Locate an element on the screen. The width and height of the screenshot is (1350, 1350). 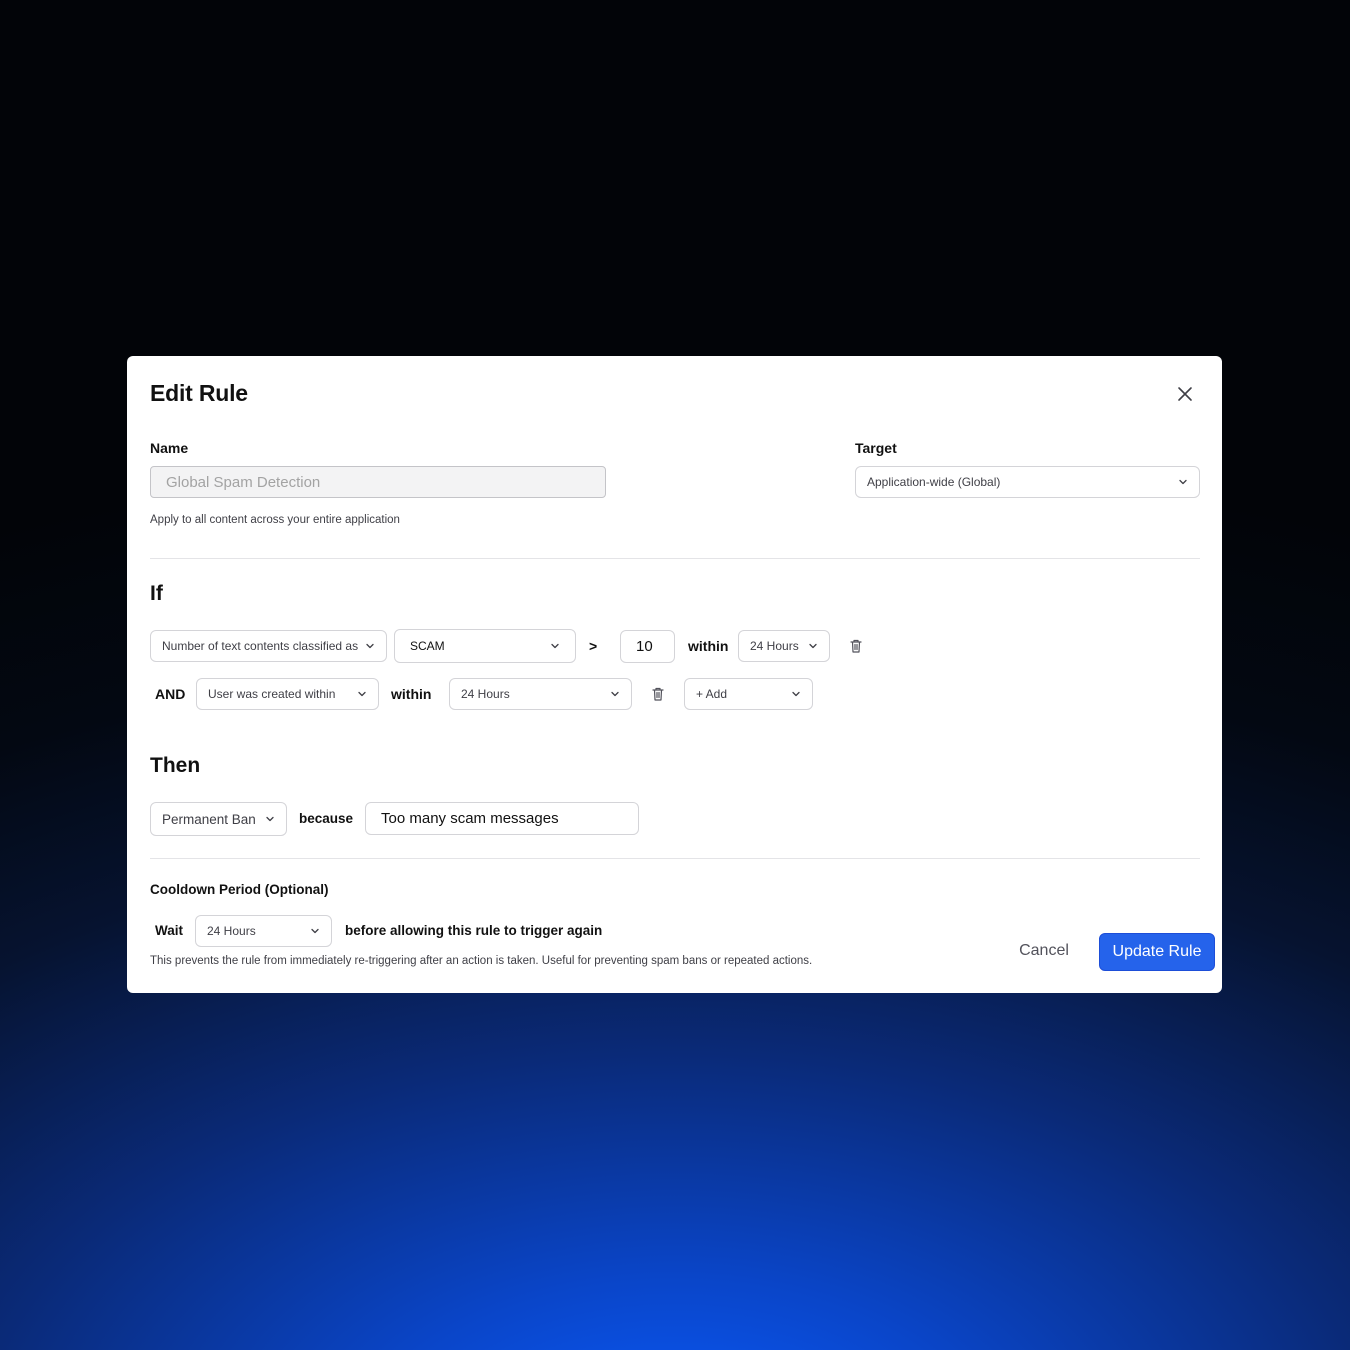
threshold-input is located at coordinates (647, 646).